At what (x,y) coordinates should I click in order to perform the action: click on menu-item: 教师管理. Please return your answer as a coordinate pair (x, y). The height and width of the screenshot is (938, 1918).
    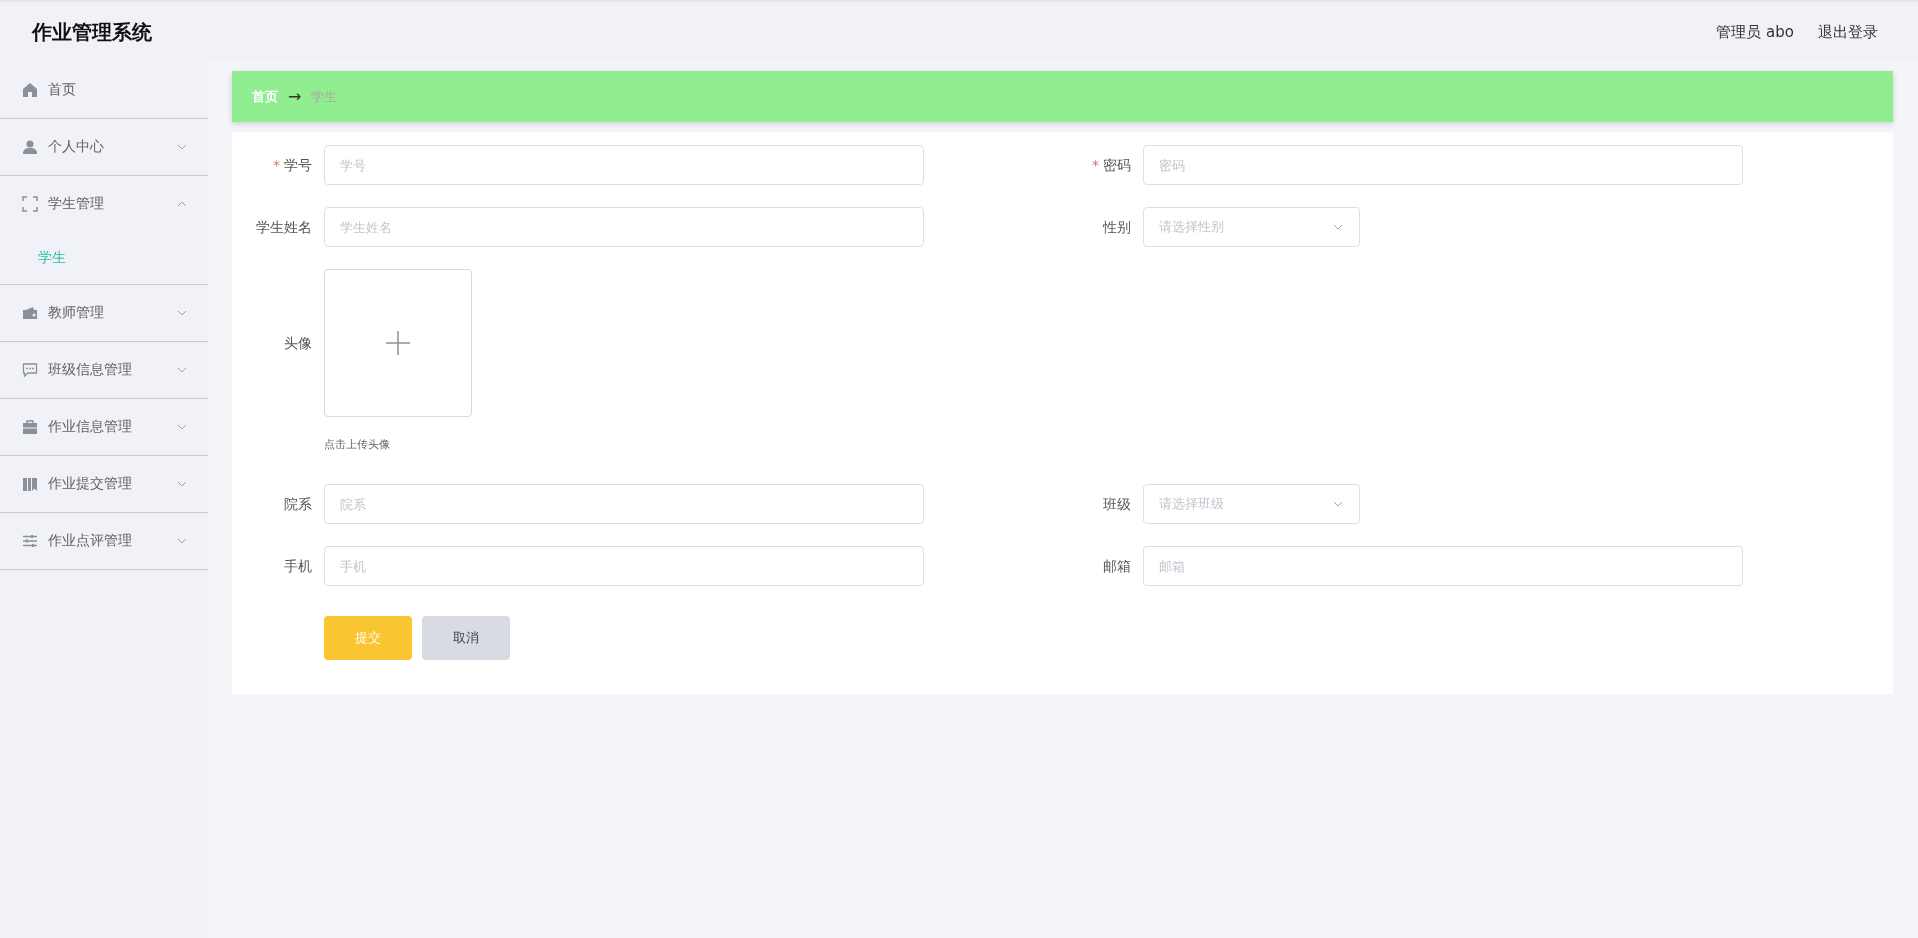
    Looking at the image, I should click on (104, 313).